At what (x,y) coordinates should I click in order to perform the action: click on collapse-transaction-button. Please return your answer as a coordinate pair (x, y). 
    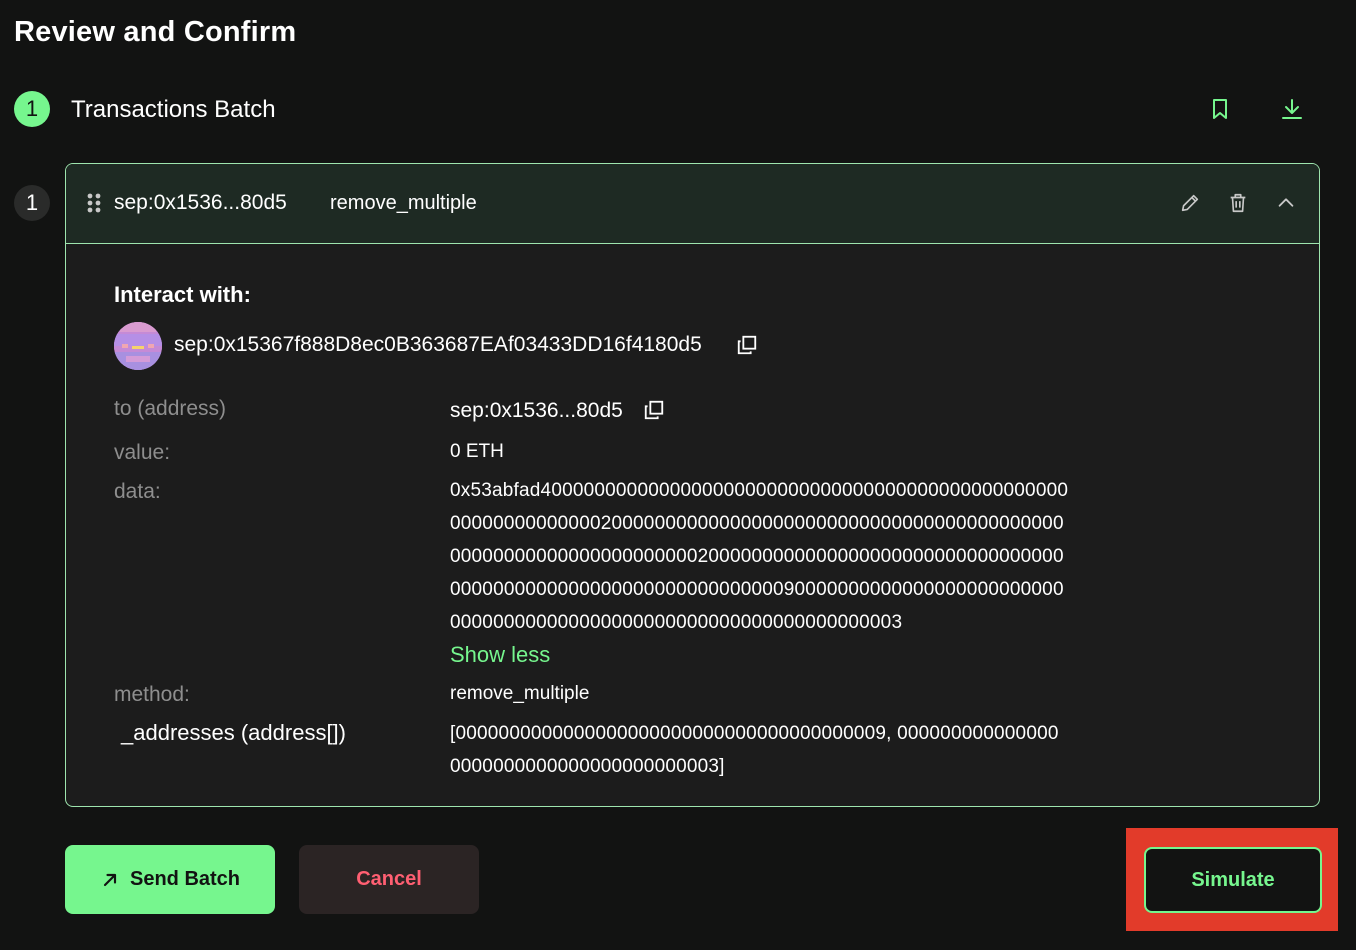
    Looking at the image, I should click on (1286, 203).